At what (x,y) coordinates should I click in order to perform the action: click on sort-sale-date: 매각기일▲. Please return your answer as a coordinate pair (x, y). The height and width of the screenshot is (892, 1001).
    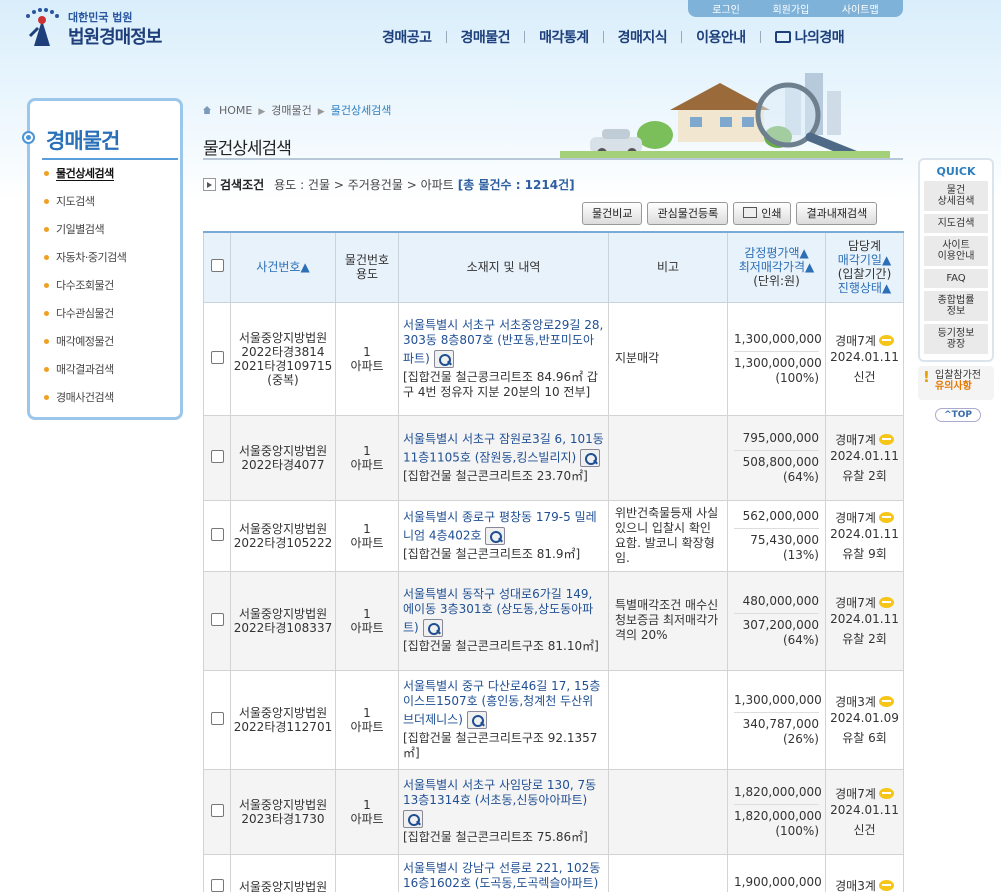
    Looking at the image, I should click on (864, 260).